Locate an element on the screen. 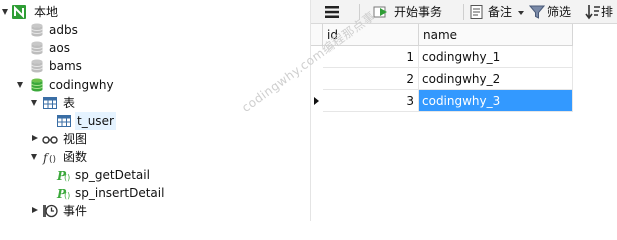 This screenshot has height=240, width=617. function-icon: f () is located at coordinates (49, 158).